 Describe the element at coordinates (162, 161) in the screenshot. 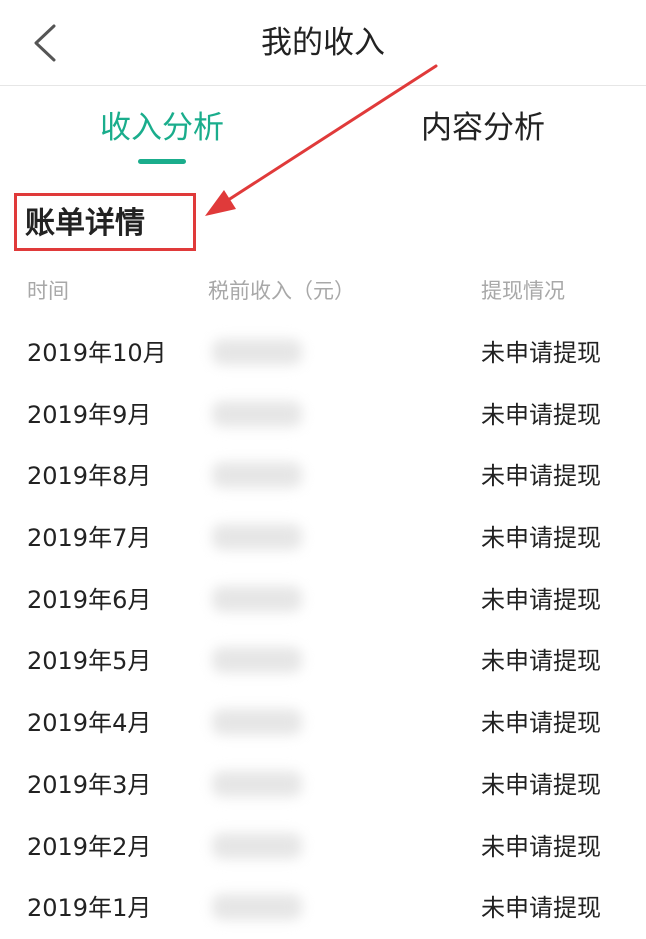

I see `active-tab-indicator` at that location.